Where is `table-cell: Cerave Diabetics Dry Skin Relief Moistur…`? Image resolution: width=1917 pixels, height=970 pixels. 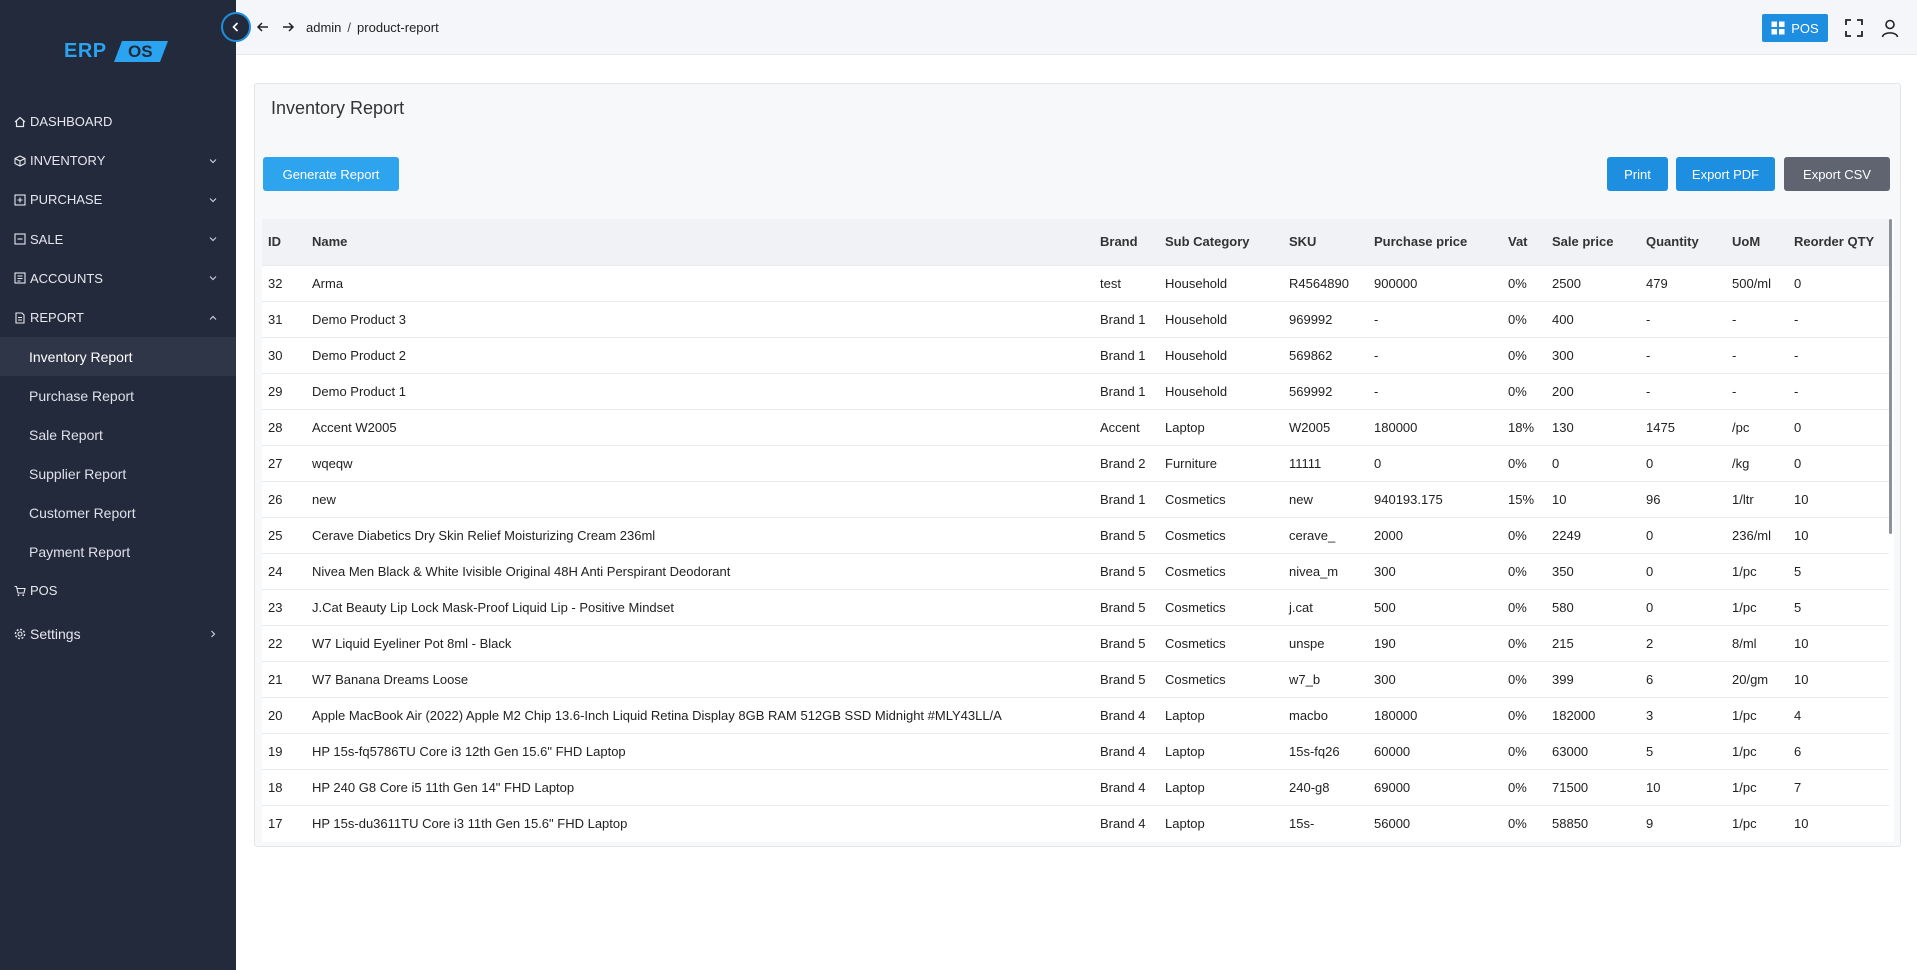 table-cell: Cerave Diabetics Dry Skin Relief Moistur… is located at coordinates (700, 534).